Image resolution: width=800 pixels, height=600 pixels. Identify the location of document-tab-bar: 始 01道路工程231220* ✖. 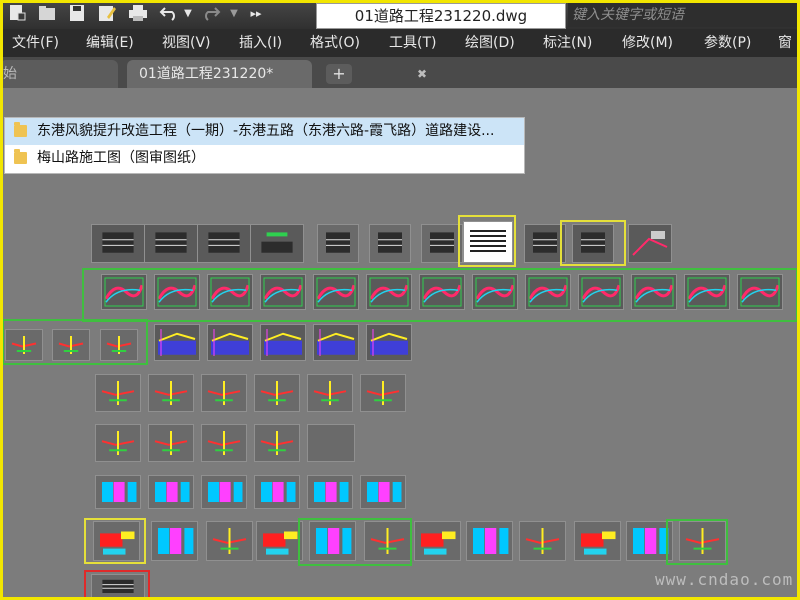
(400, 72).